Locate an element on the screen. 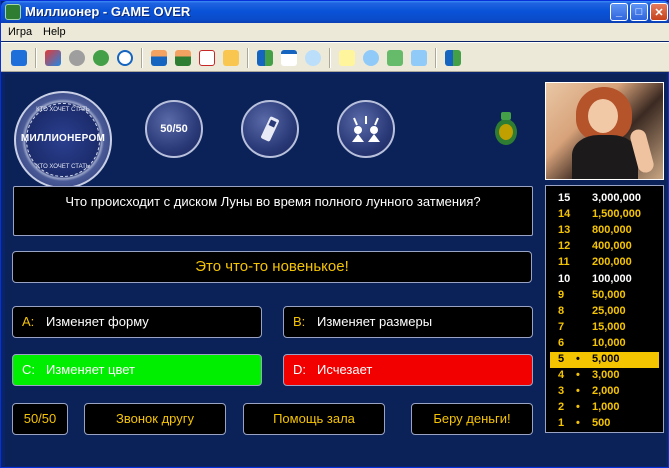 This screenshot has width=669, height=468. close-button: ✕ is located at coordinates (659, 12).